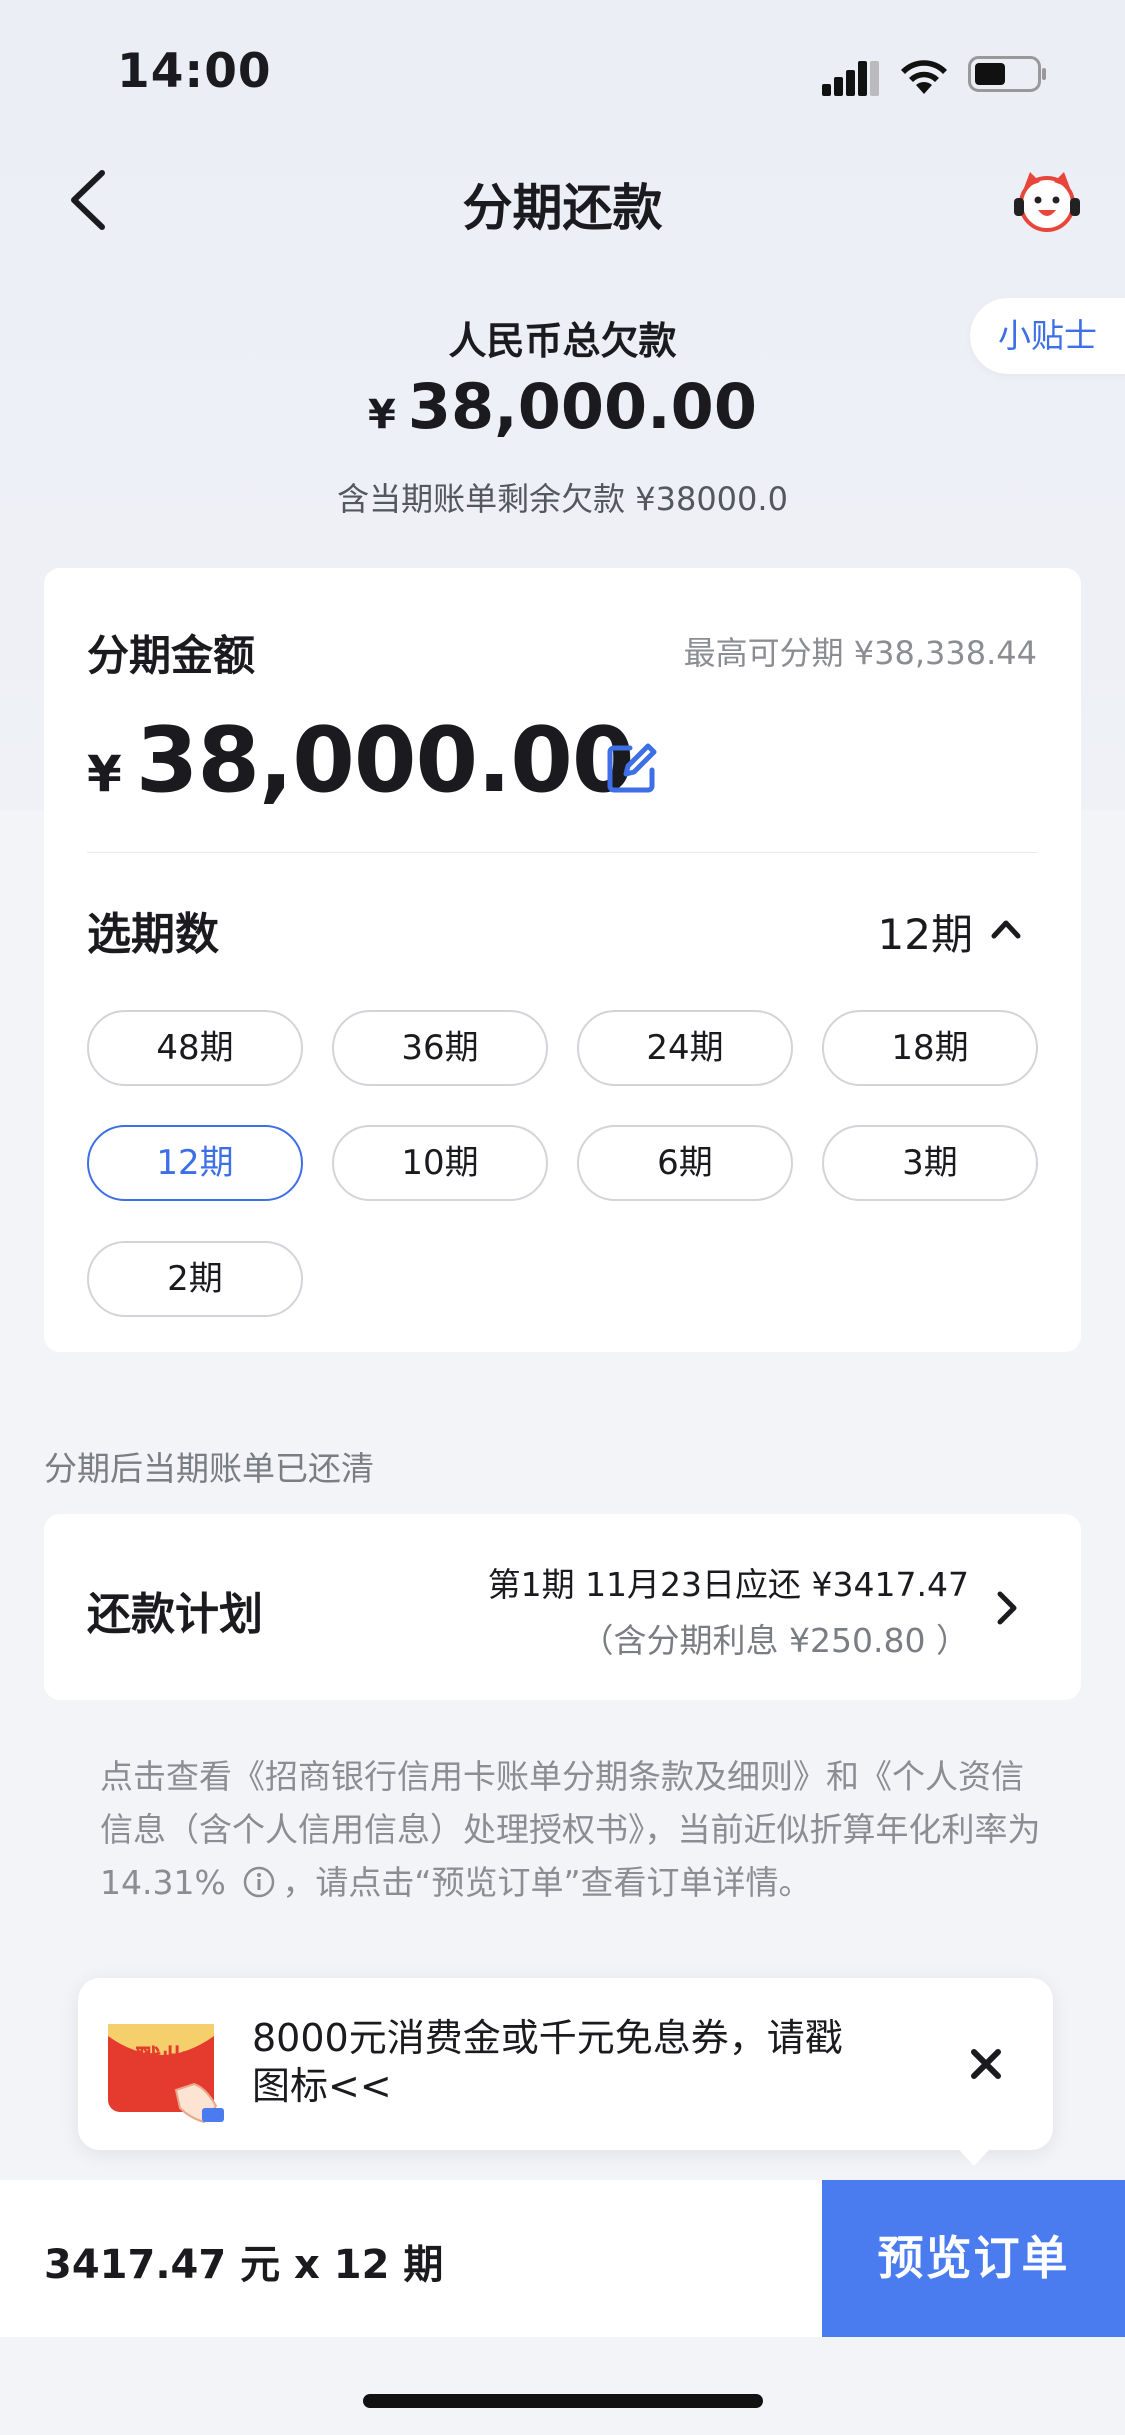 The height and width of the screenshot is (2435, 1125). Describe the element at coordinates (774, 1640) in the screenshot. I see `interest-text: （含分期利息 ¥250.80 ）` at that location.